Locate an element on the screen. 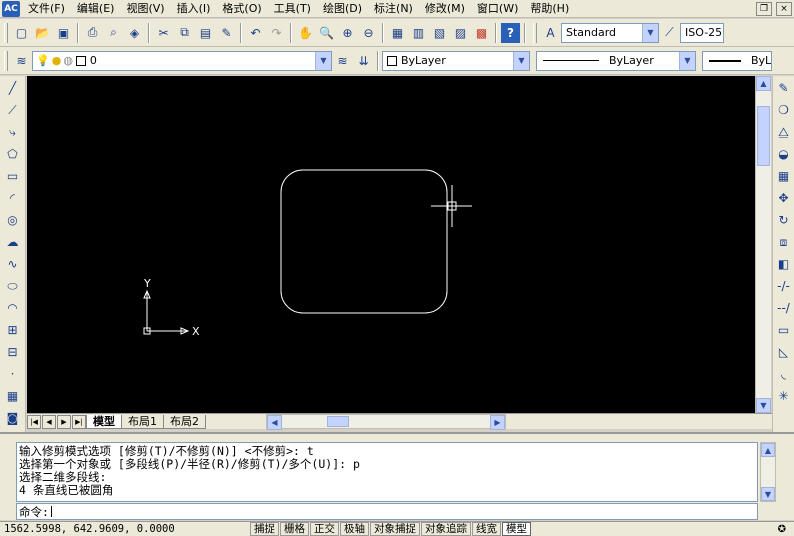 This screenshot has height=536, width=794. zoom-previous-icon: ⊖ is located at coordinates (368, 33).